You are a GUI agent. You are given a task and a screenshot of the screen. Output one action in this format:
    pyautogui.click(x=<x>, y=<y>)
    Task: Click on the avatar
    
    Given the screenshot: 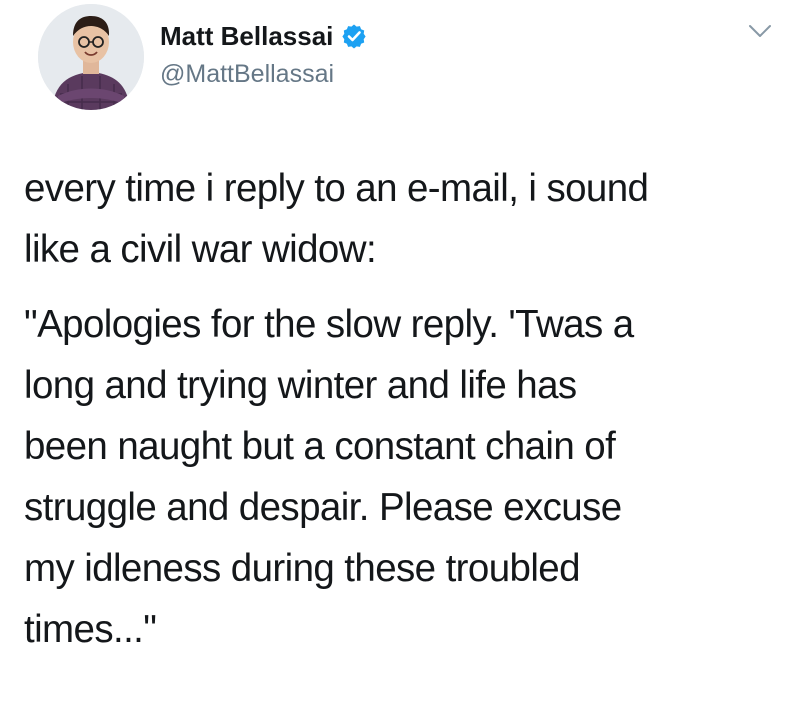 What is the action you would take?
    pyautogui.click(x=91, y=57)
    